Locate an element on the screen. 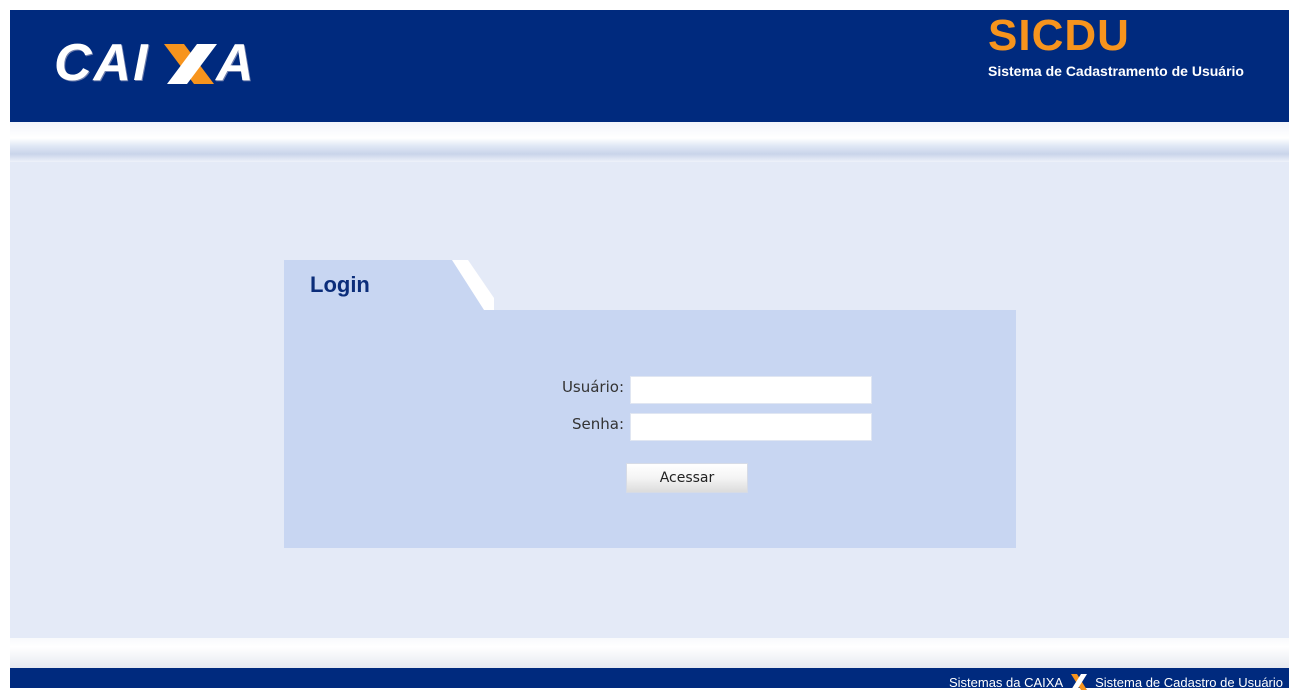  top-decorative-band is located at coordinates (649, 142).